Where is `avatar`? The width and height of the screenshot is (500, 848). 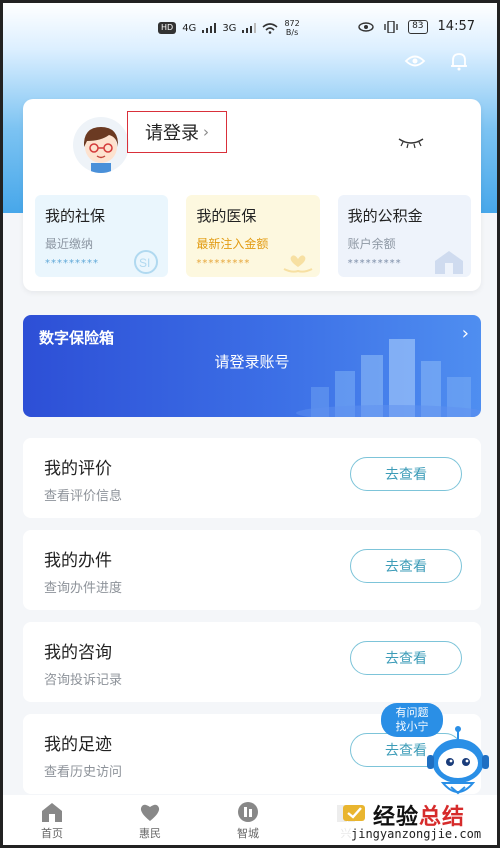 avatar is located at coordinates (101, 145).